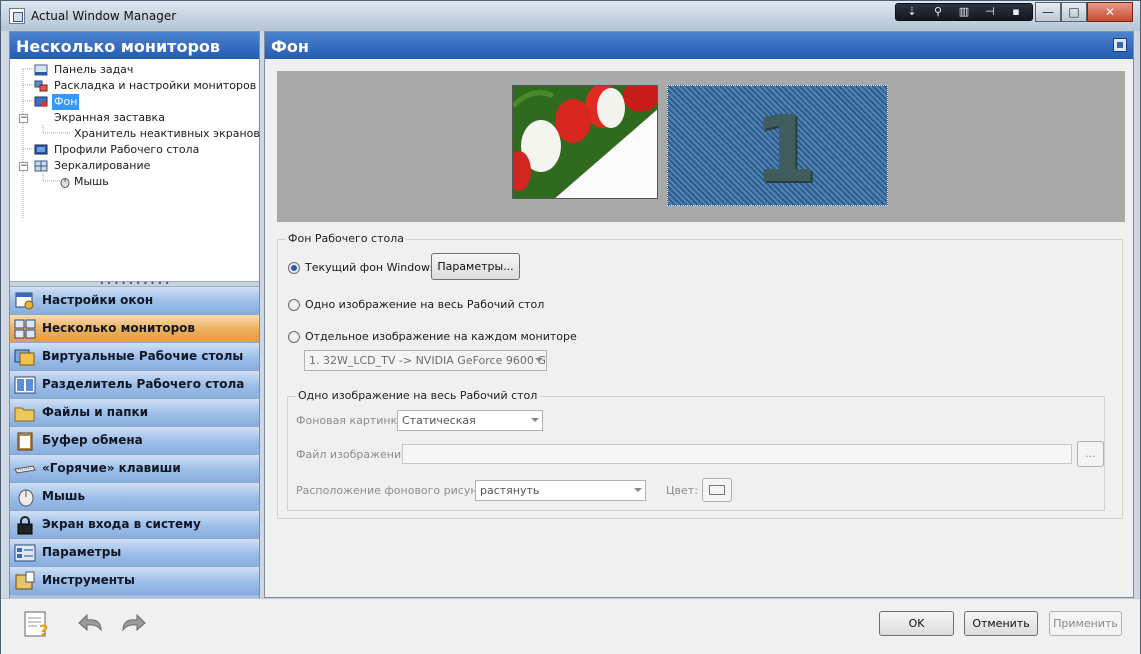  I want to click on nav-item-label: Параметры, so click(82, 552).